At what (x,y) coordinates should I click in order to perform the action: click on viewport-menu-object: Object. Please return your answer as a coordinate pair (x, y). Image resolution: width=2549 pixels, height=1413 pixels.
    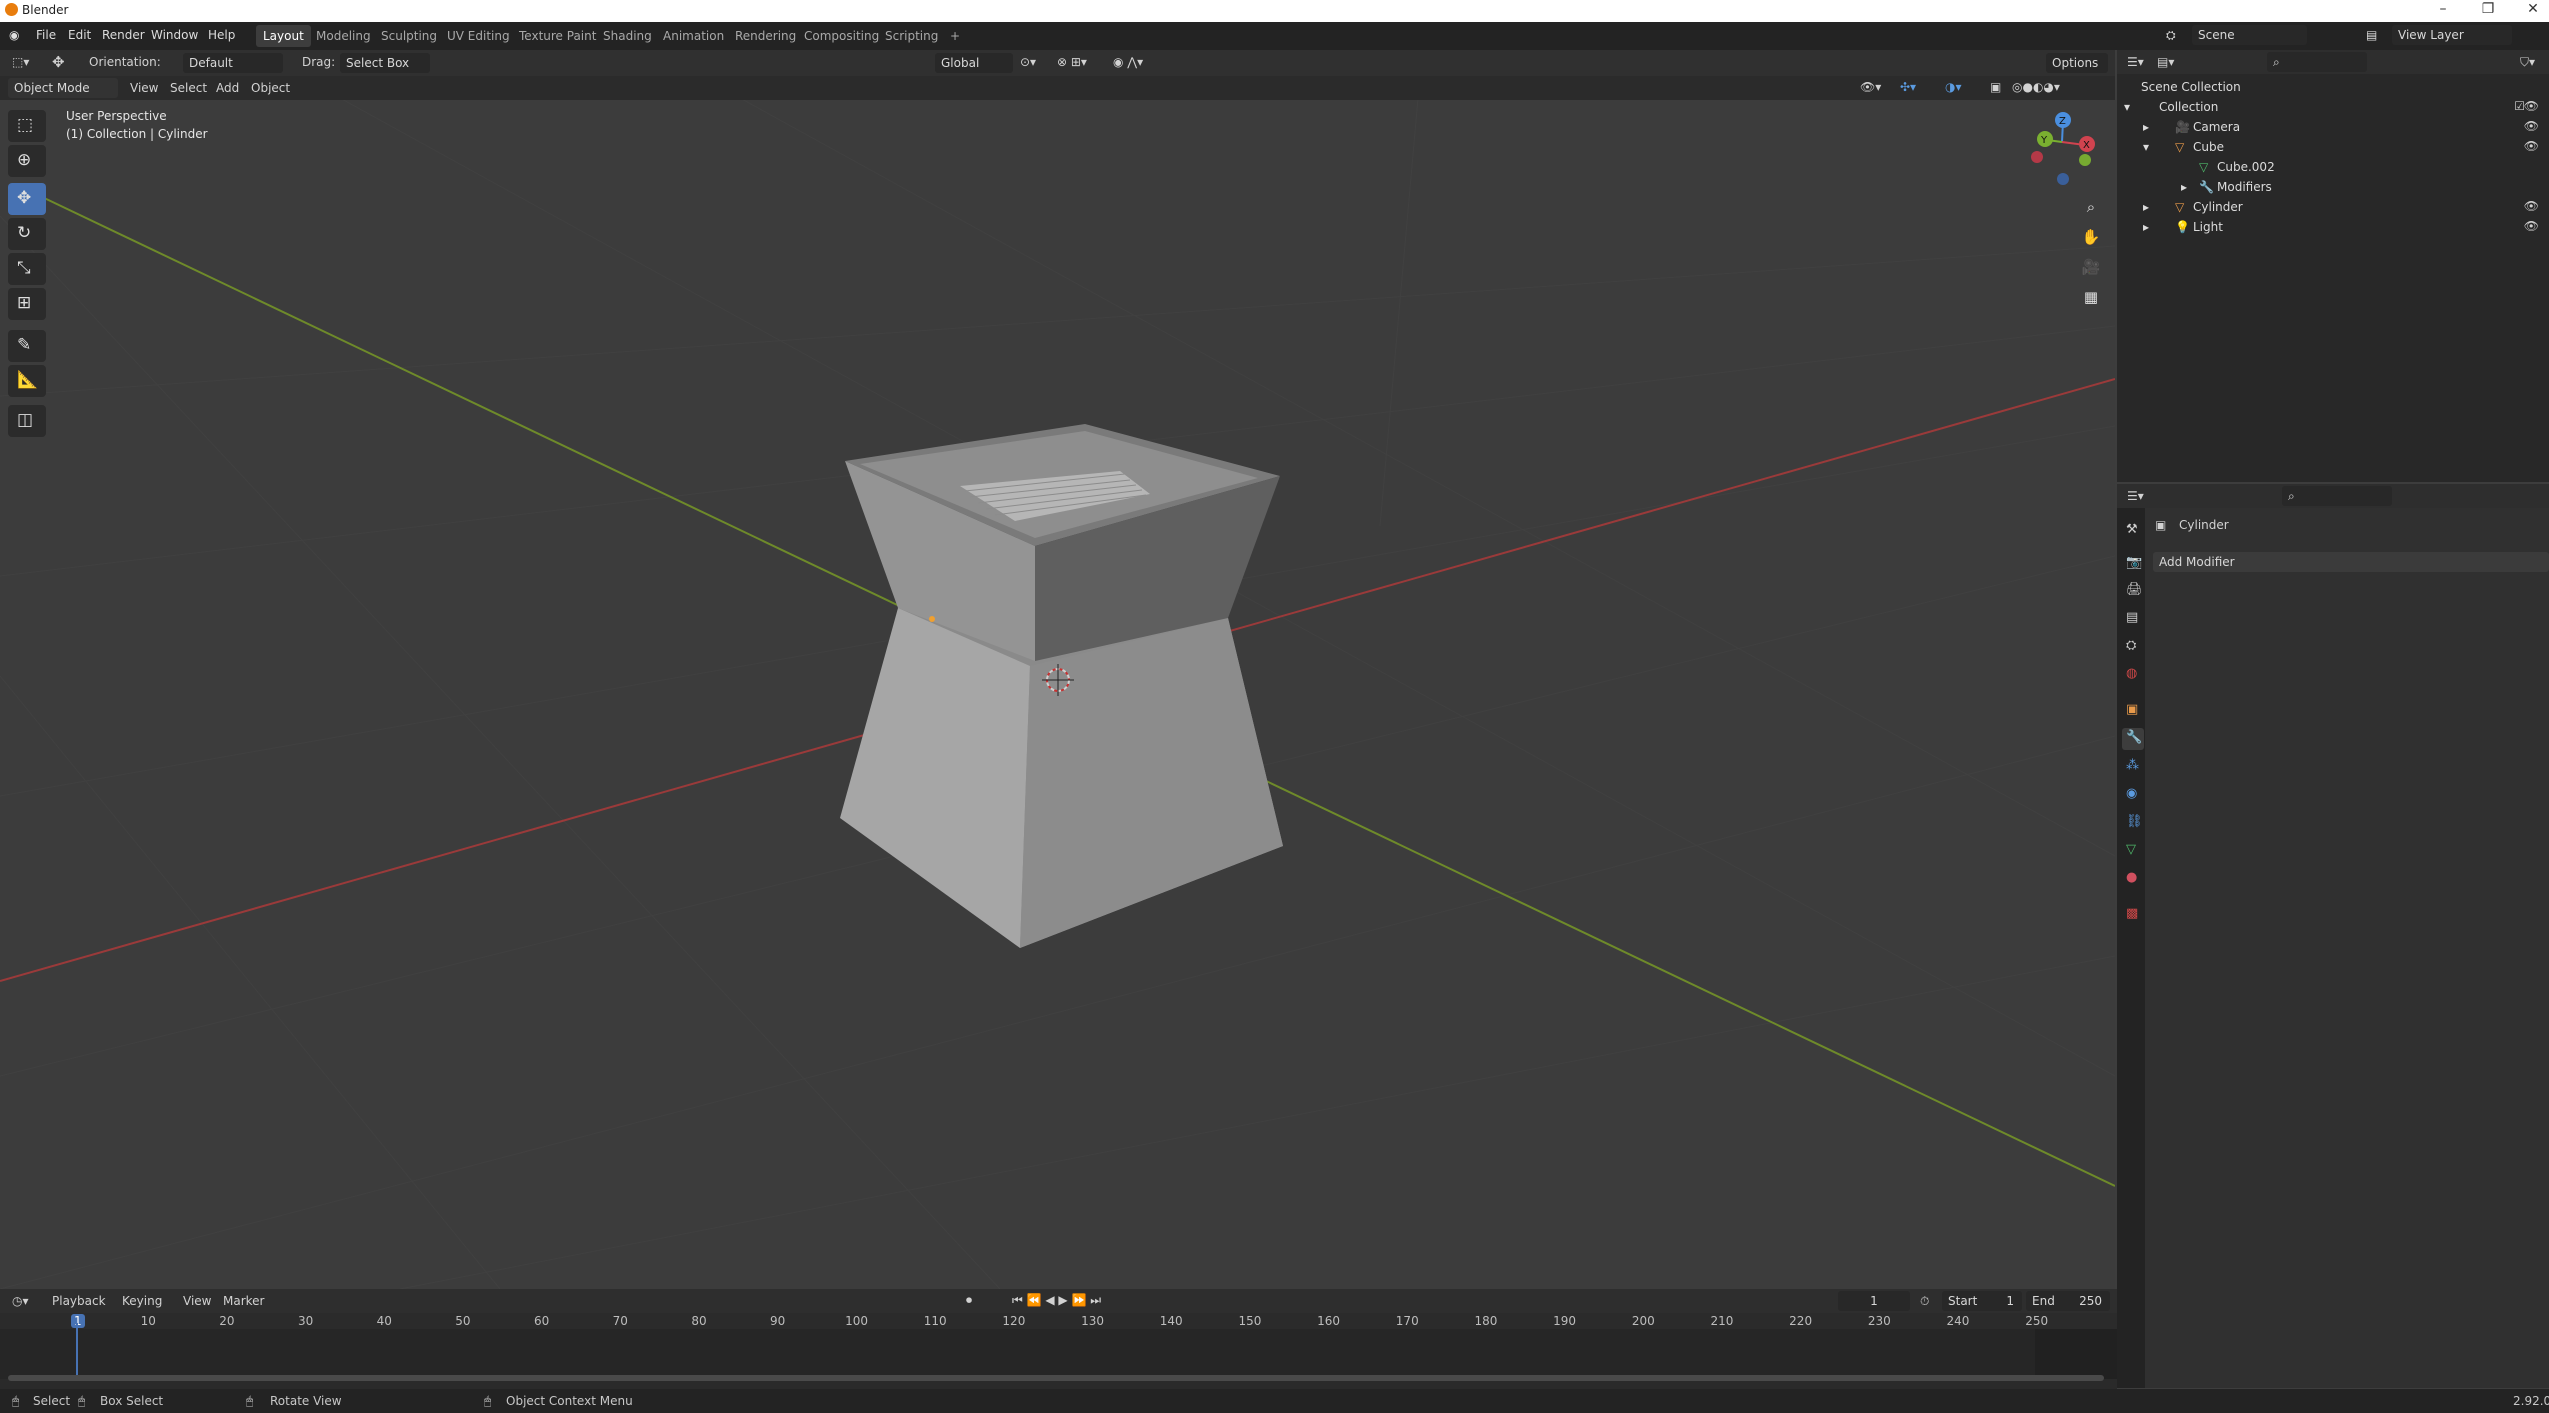
    Looking at the image, I should click on (270, 88).